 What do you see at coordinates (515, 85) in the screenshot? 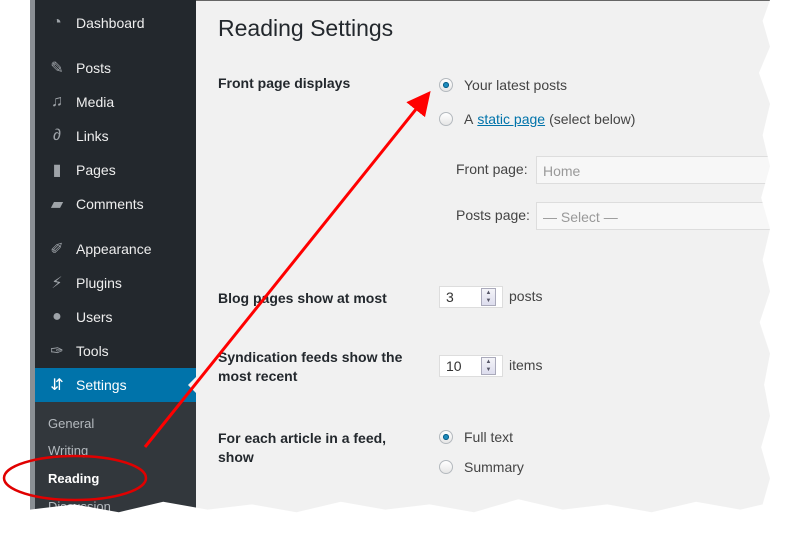
I see `radio-label: Your latest posts` at bounding box center [515, 85].